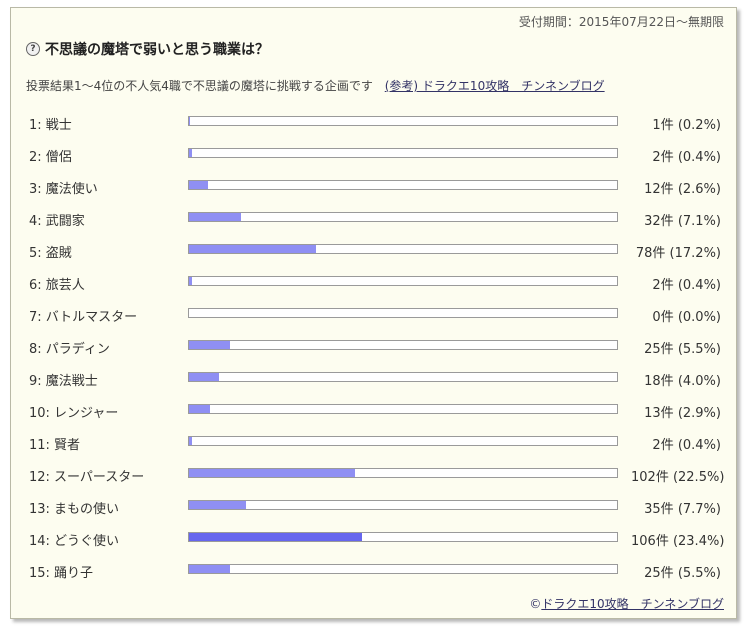 The image size is (754, 632). What do you see at coordinates (682, 221) in the screenshot?
I see `result-count: 32件 (7.1%)` at bounding box center [682, 221].